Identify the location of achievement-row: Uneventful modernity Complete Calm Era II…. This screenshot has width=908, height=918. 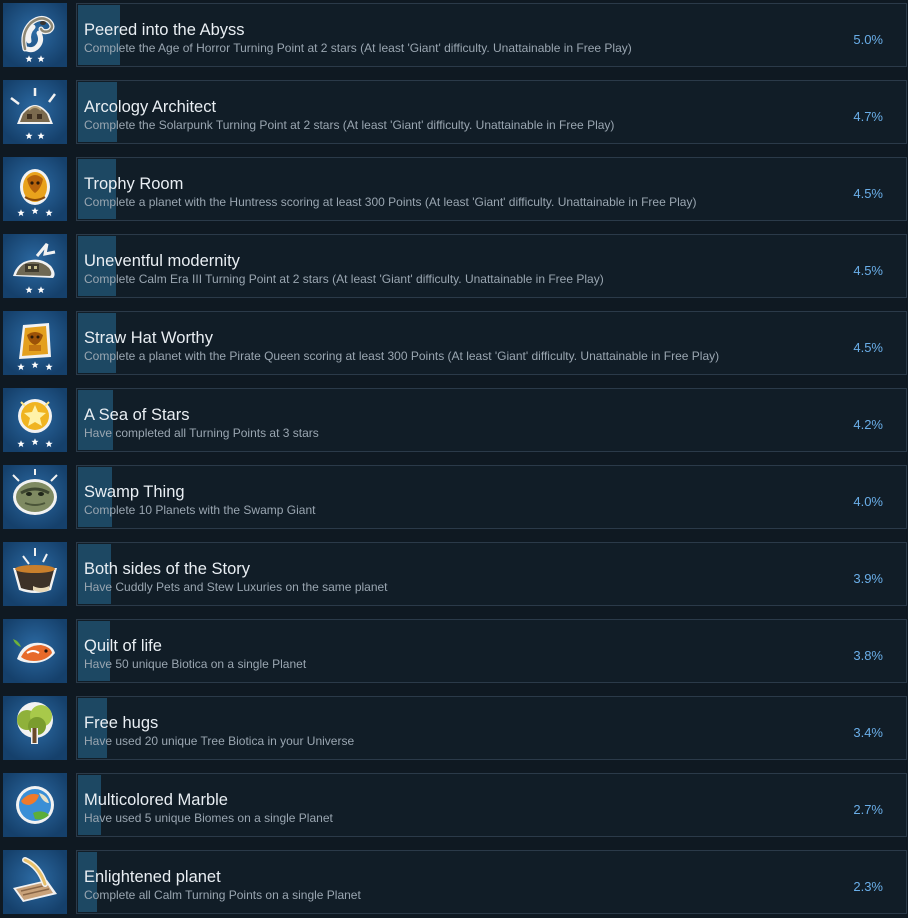
(454, 266).